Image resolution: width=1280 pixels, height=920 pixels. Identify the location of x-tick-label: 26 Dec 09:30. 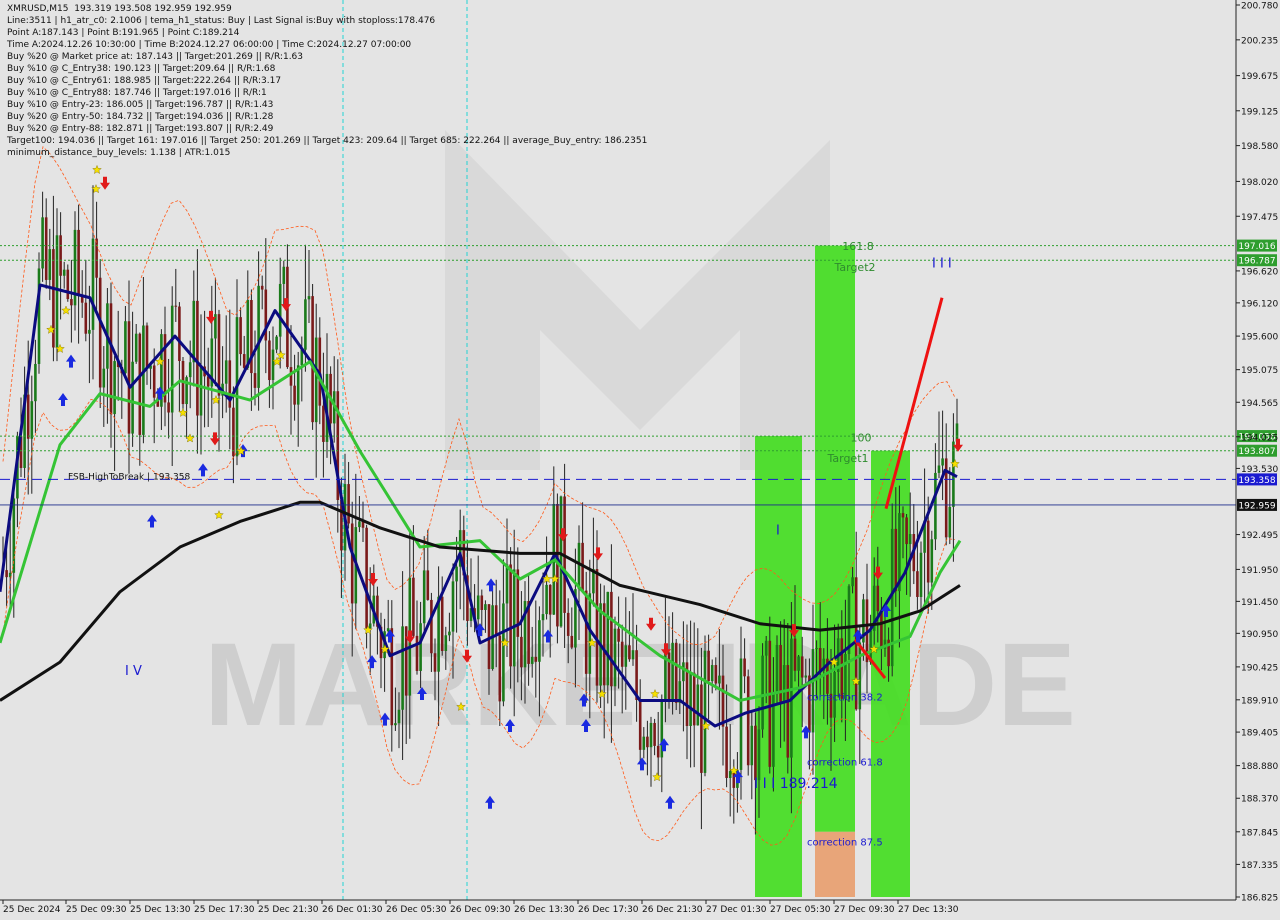
(480, 910).